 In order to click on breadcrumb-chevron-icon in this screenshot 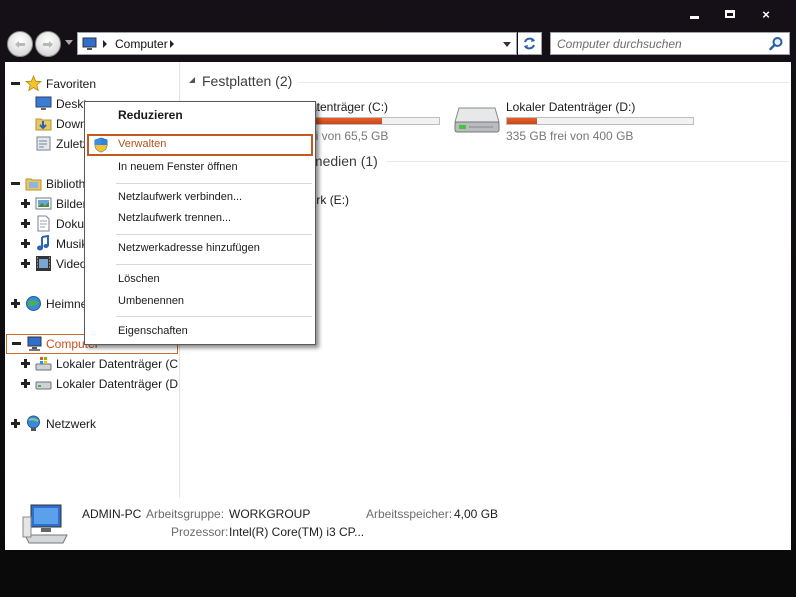, I will do `click(172, 44)`.